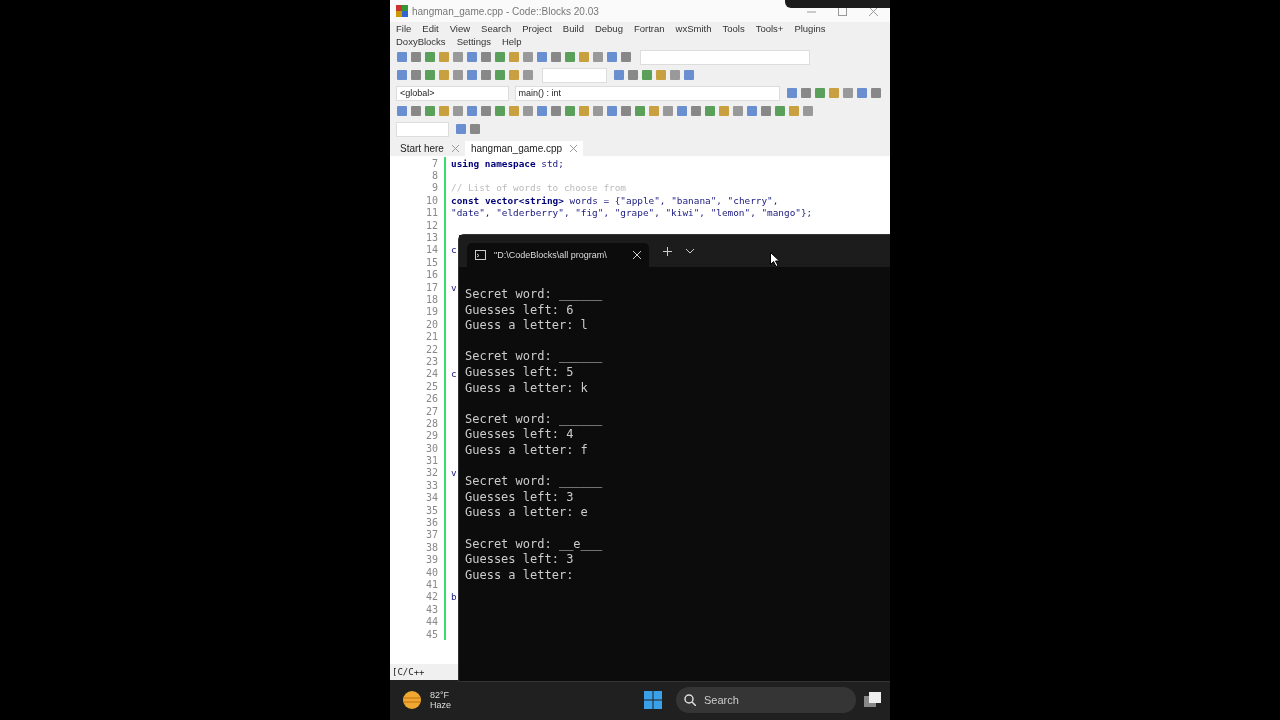 The image size is (1280, 720). Describe the element at coordinates (551, 255) in the screenshot. I see `console-tab-title: "D:\CodeBlocks\all program\` at that location.